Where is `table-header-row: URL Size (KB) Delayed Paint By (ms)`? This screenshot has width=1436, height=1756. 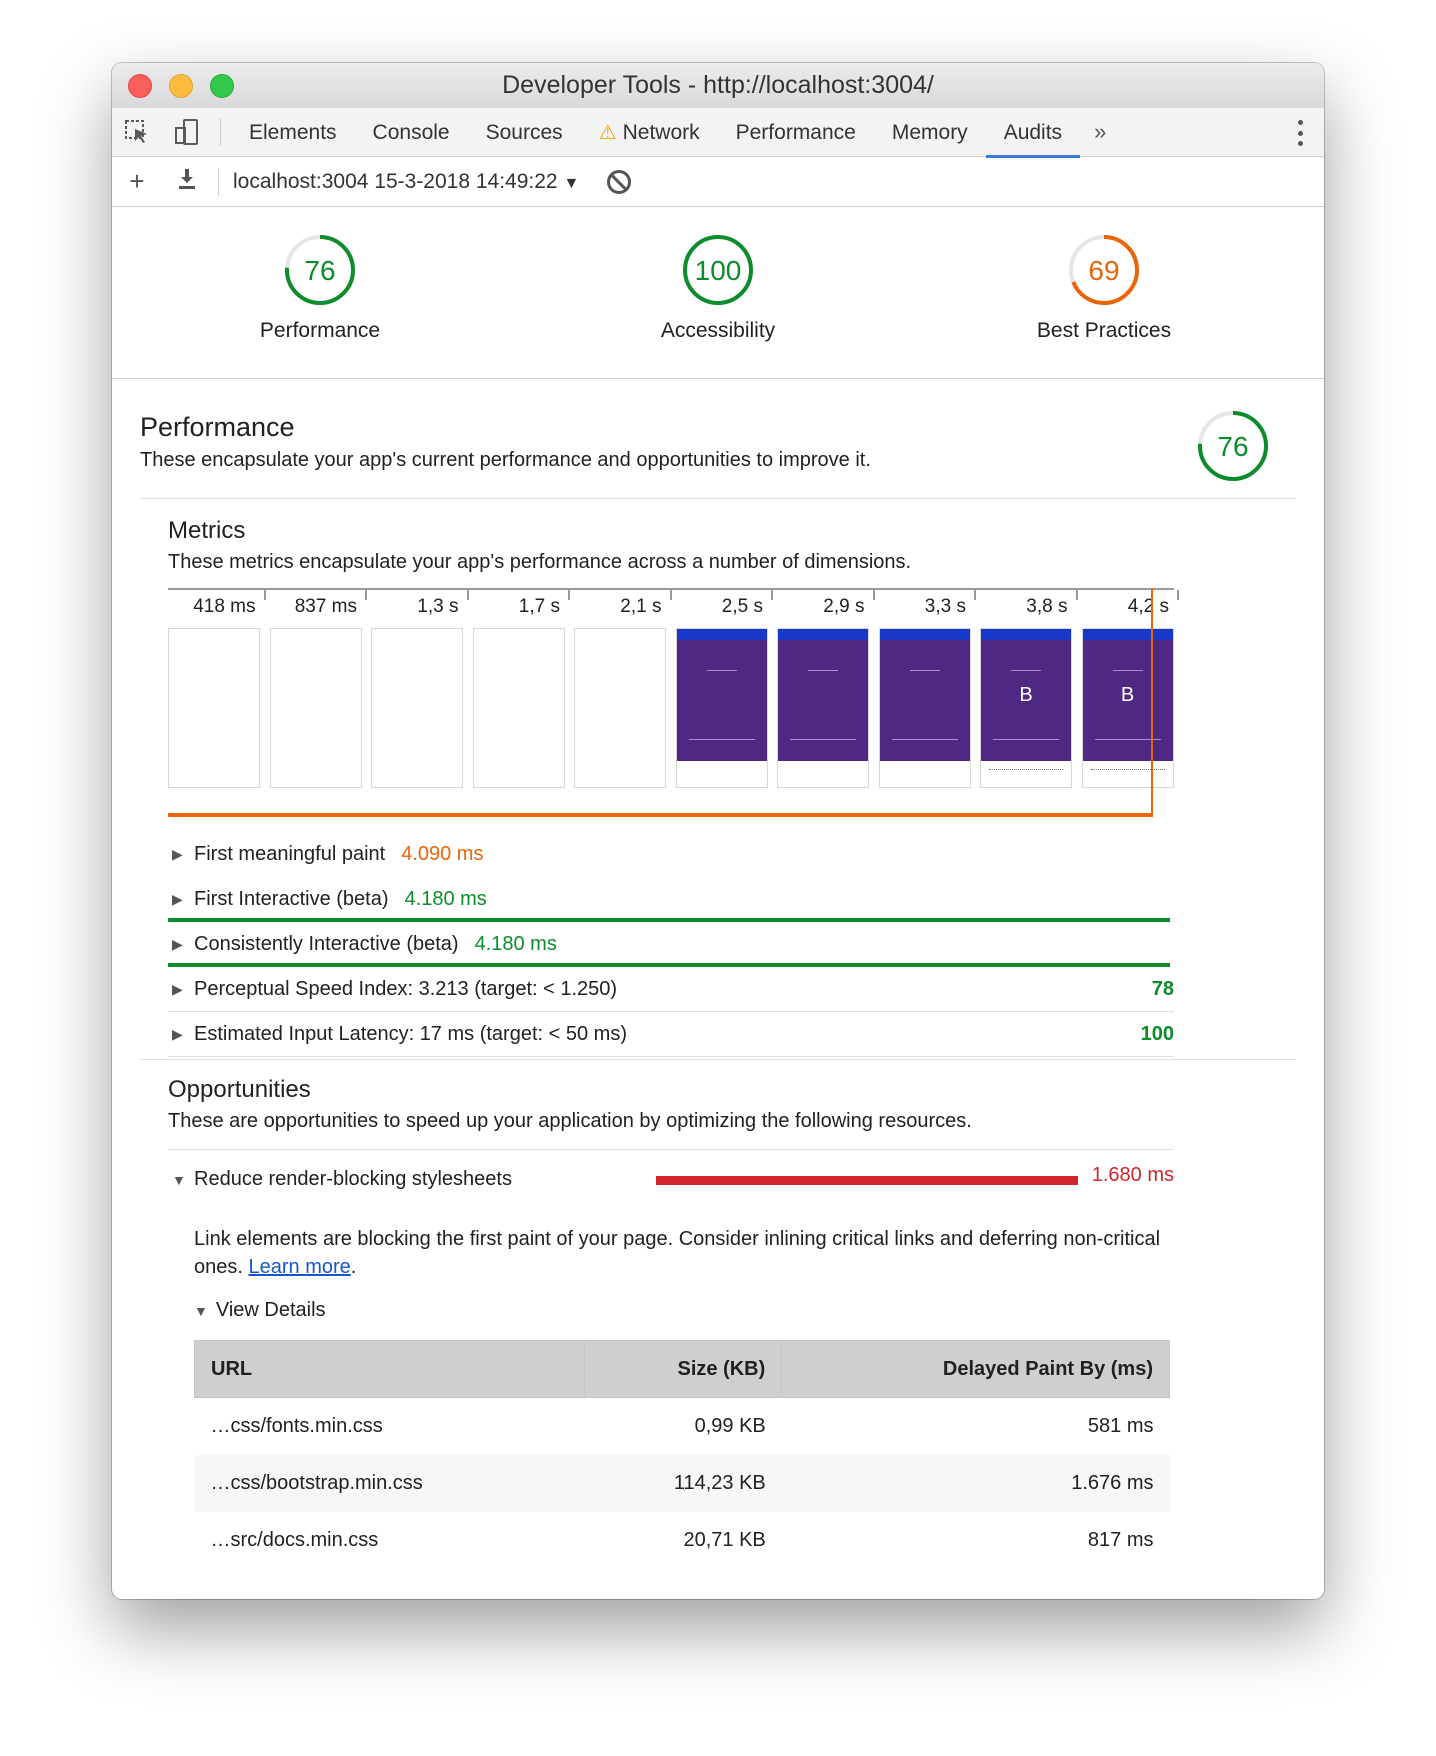 table-header-row: URL Size (KB) Delayed Paint By (ms) is located at coordinates (682, 1369).